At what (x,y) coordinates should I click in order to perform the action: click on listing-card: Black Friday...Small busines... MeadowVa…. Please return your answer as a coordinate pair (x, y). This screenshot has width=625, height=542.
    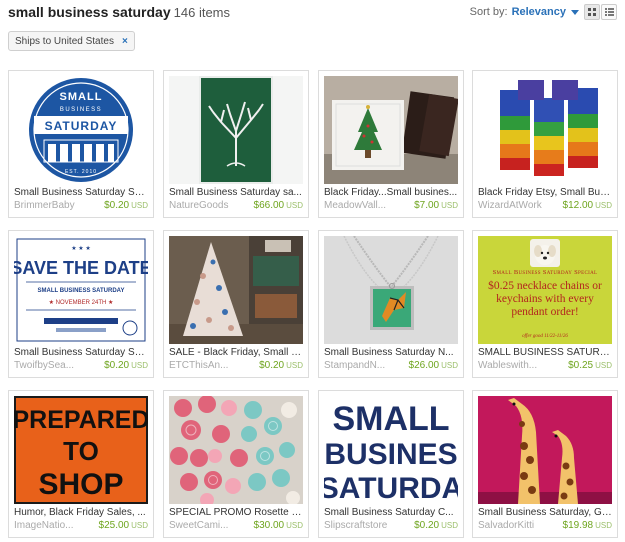
    Looking at the image, I should click on (391, 144).